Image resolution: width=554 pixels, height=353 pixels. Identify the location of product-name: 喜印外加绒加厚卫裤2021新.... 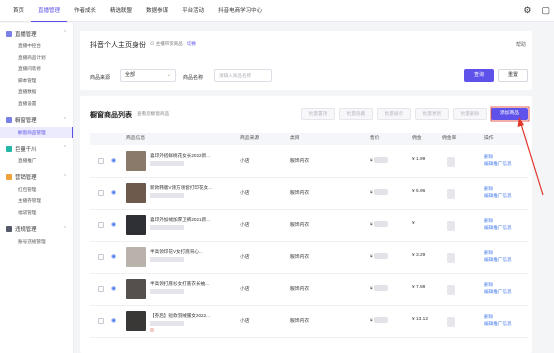
(189, 220).